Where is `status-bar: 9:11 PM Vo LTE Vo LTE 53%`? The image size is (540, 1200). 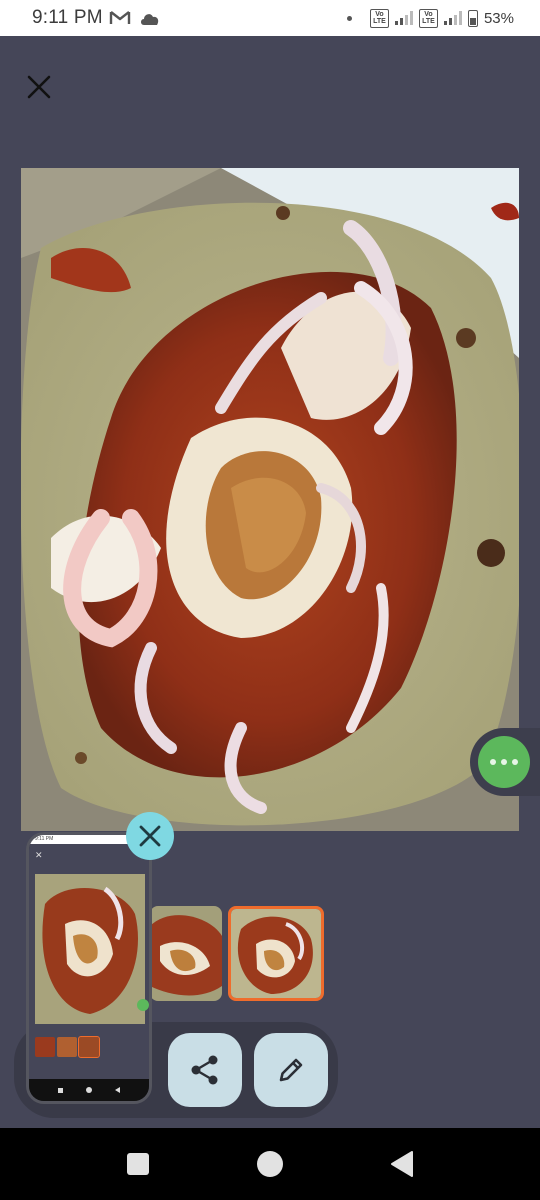
status-bar: 9:11 PM Vo LTE Vo LTE 53% is located at coordinates (270, 18).